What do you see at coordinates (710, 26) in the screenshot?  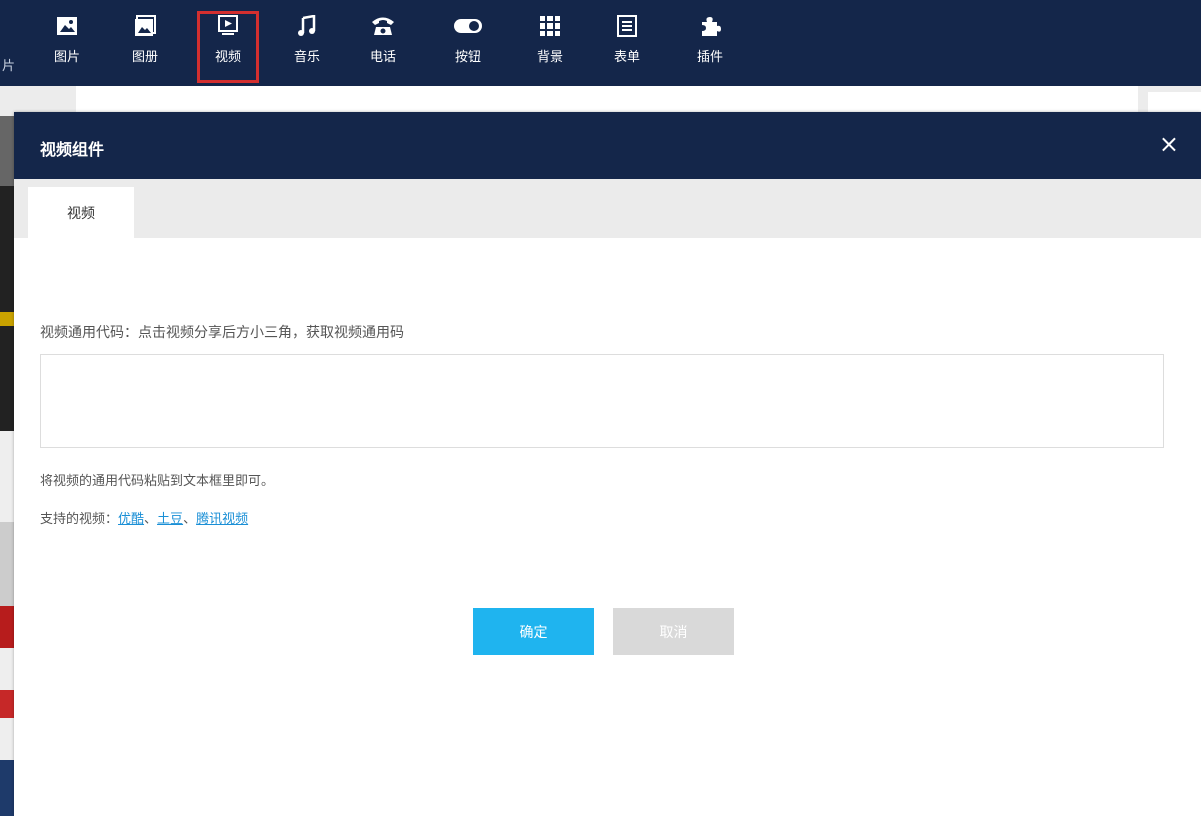 I see `puzzle-icon` at bounding box center [710, 26].